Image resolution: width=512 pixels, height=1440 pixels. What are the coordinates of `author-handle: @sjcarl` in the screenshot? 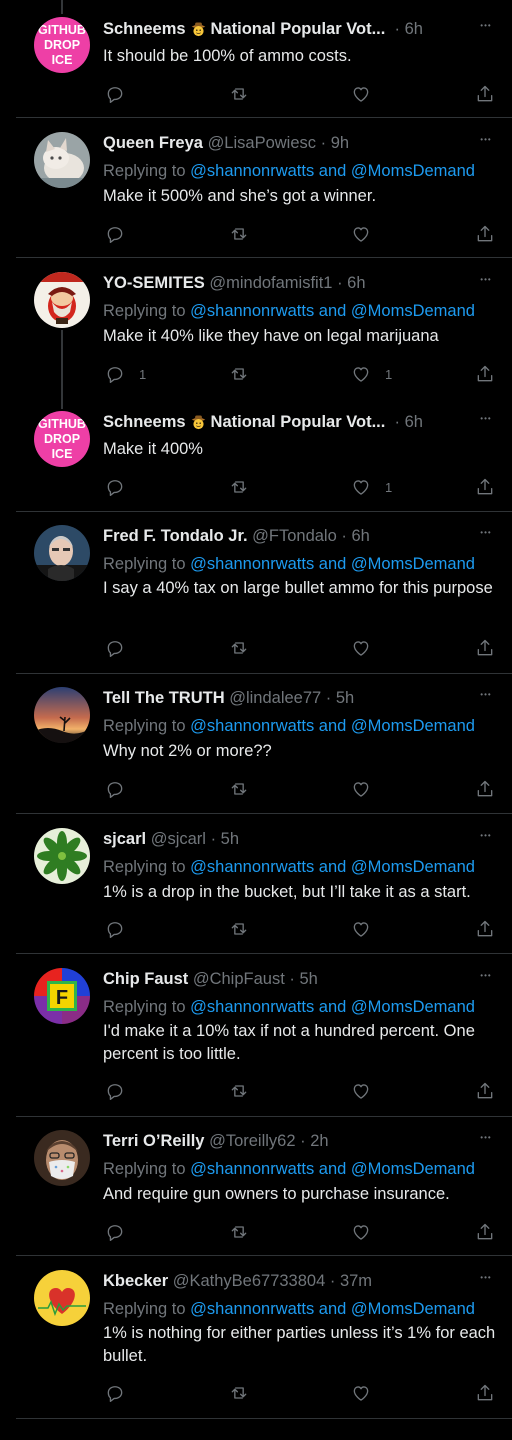 It's located at (178, 839).